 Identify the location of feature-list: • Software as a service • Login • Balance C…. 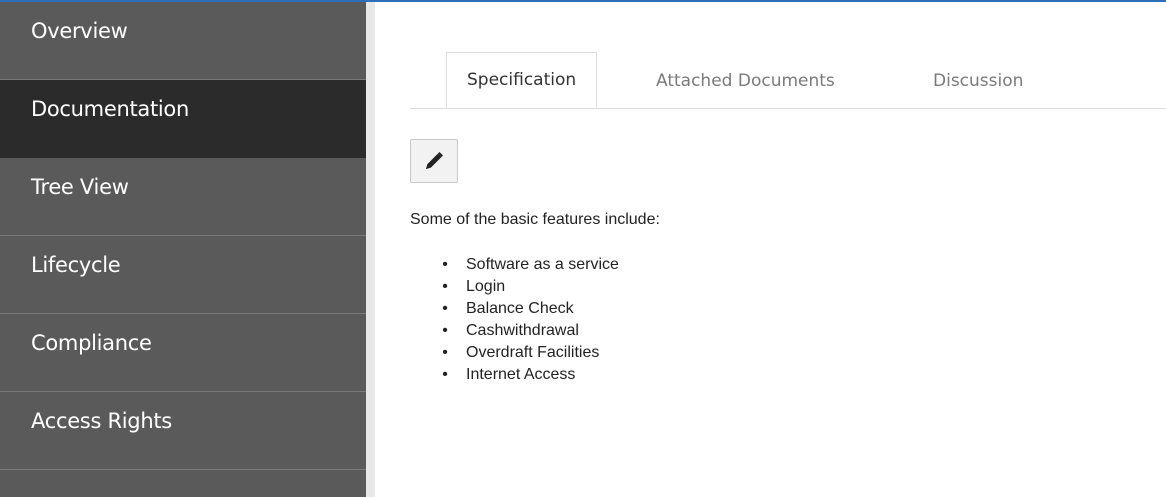
(514, 320).